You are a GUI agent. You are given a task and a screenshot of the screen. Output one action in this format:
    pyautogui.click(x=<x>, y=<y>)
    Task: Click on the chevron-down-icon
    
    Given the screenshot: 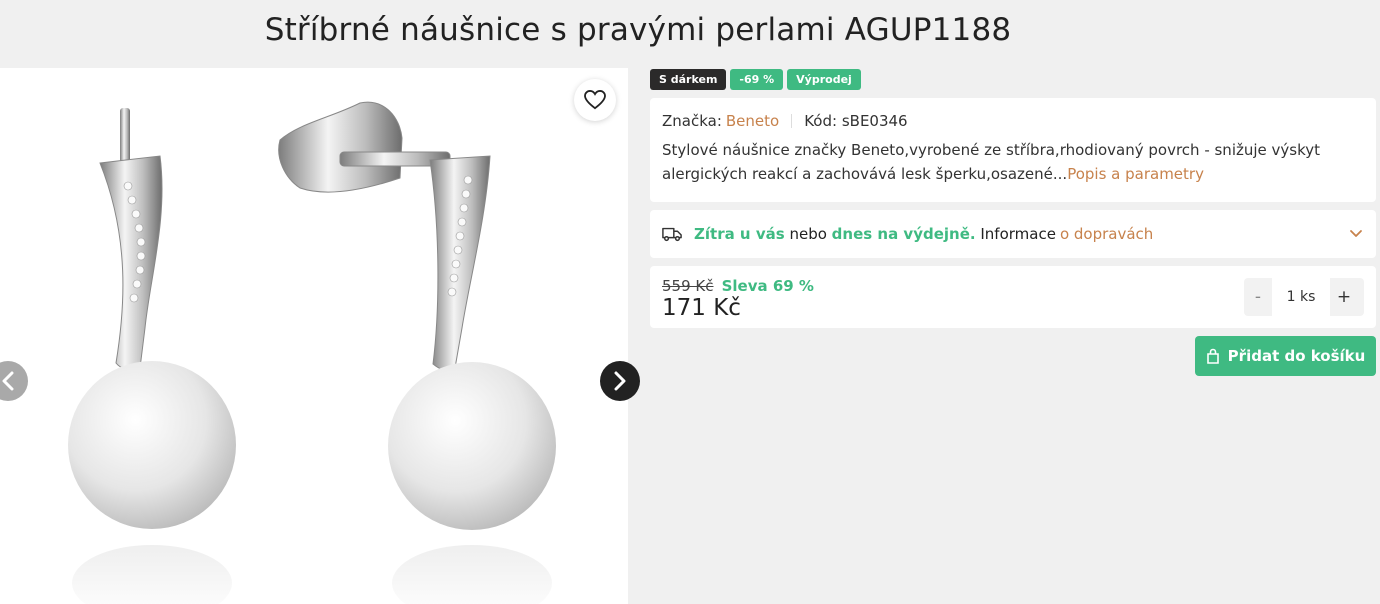 What is the action you would take?
    pyautogui.click(x=1356, y=234)
    